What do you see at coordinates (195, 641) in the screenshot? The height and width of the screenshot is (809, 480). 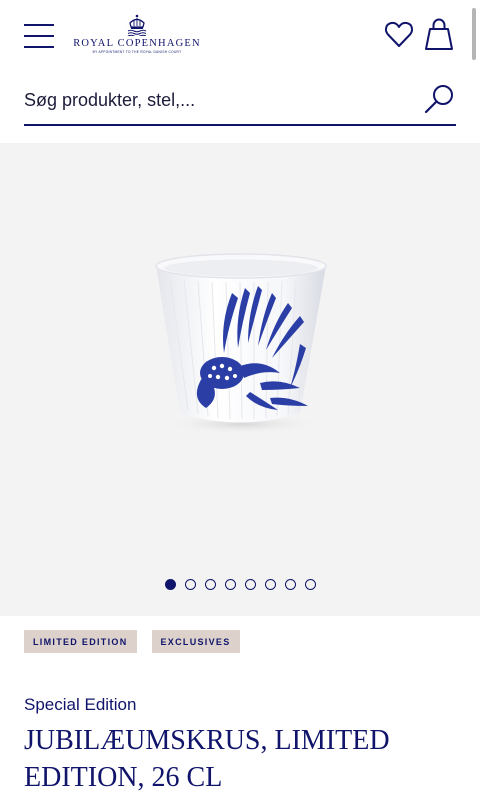 I see `badge-exclusives: EXCLUSIVES` at bounding box center [195, 641].